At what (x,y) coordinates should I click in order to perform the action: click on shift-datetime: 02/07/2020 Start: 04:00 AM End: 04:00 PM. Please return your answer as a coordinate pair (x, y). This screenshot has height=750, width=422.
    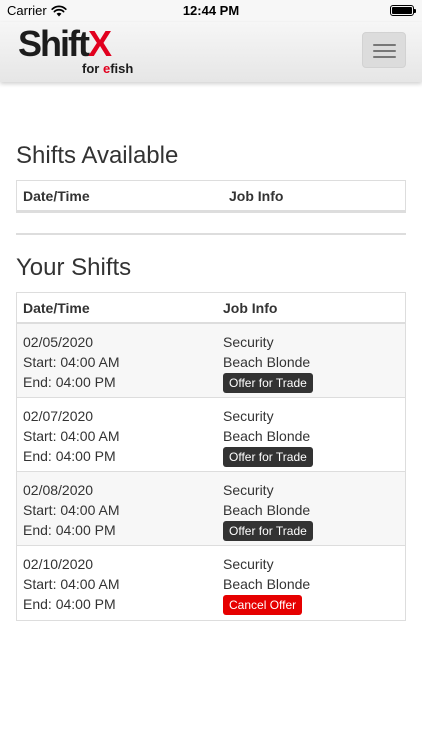
    Looking at the image, I should click on (120, 434).